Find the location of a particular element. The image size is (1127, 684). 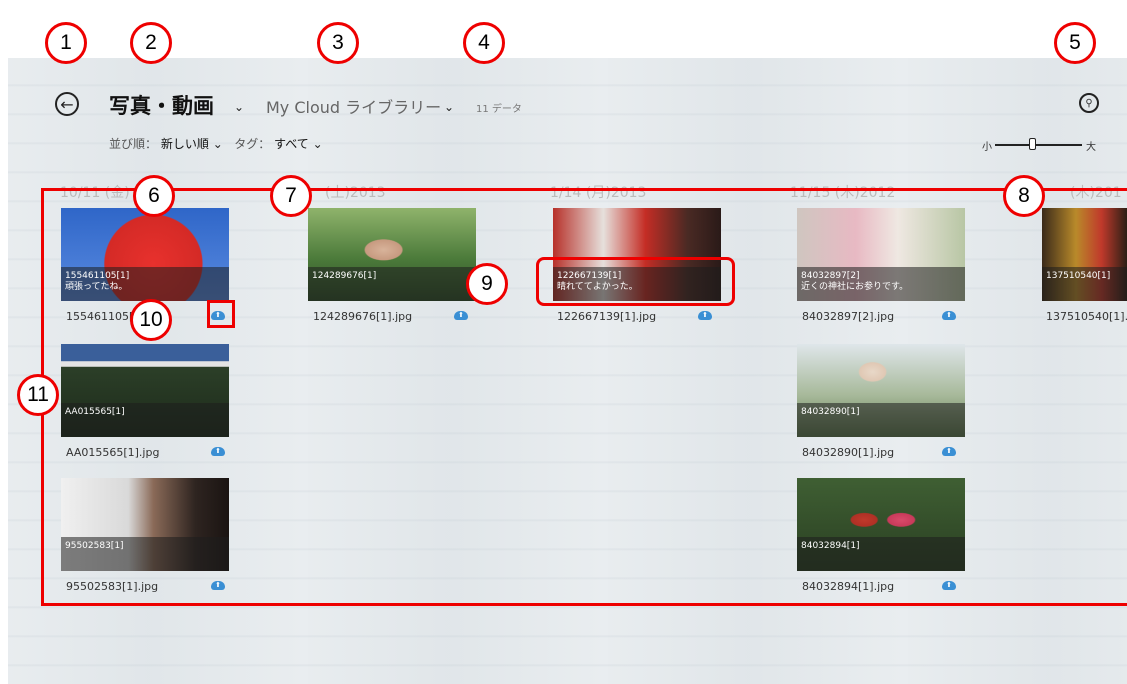

photo-filename: 155461105[1].jpg is located at coordinates (116, 316).